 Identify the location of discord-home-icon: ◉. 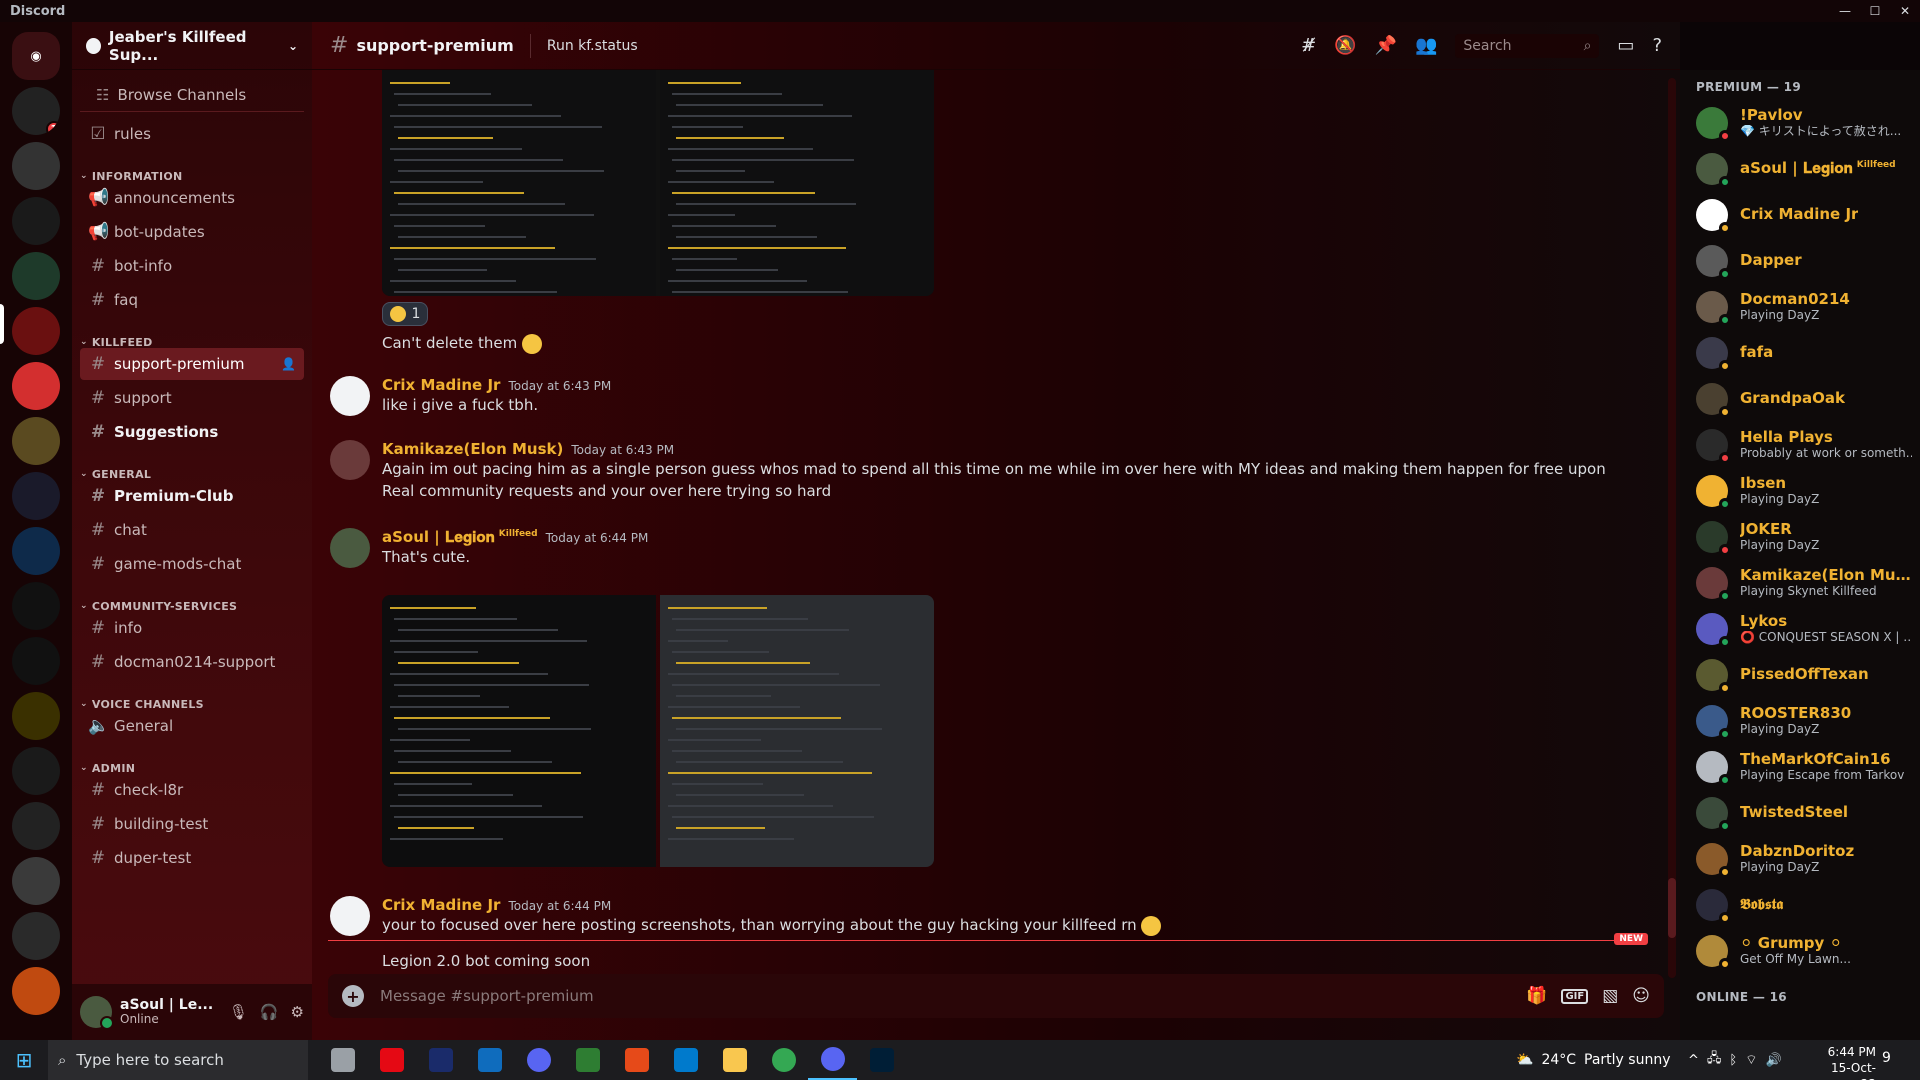
(36, 56).